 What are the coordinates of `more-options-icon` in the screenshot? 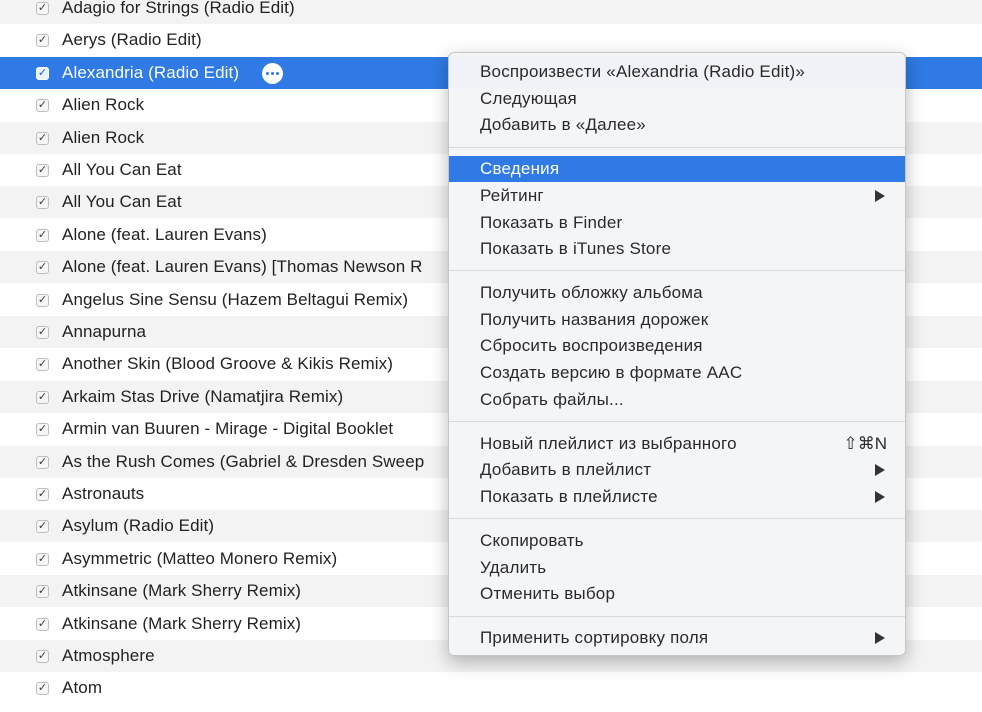 It's located at (272, 73).